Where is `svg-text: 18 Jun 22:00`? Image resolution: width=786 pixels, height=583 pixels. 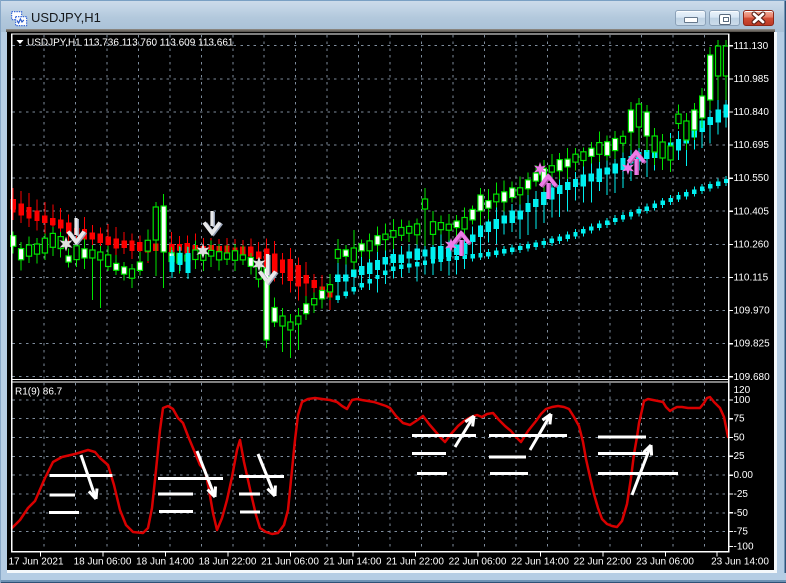 svg-text: 18 Jun 22:00 is located at coordinates (228, 562).